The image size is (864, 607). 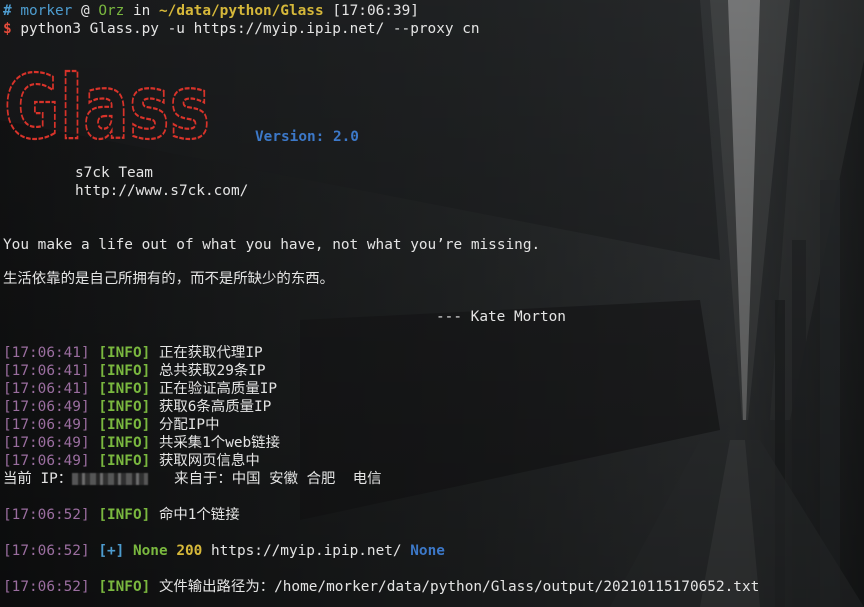 I want to click on team-site: http://www.s7ck.com/, so click(x=162, y=191).